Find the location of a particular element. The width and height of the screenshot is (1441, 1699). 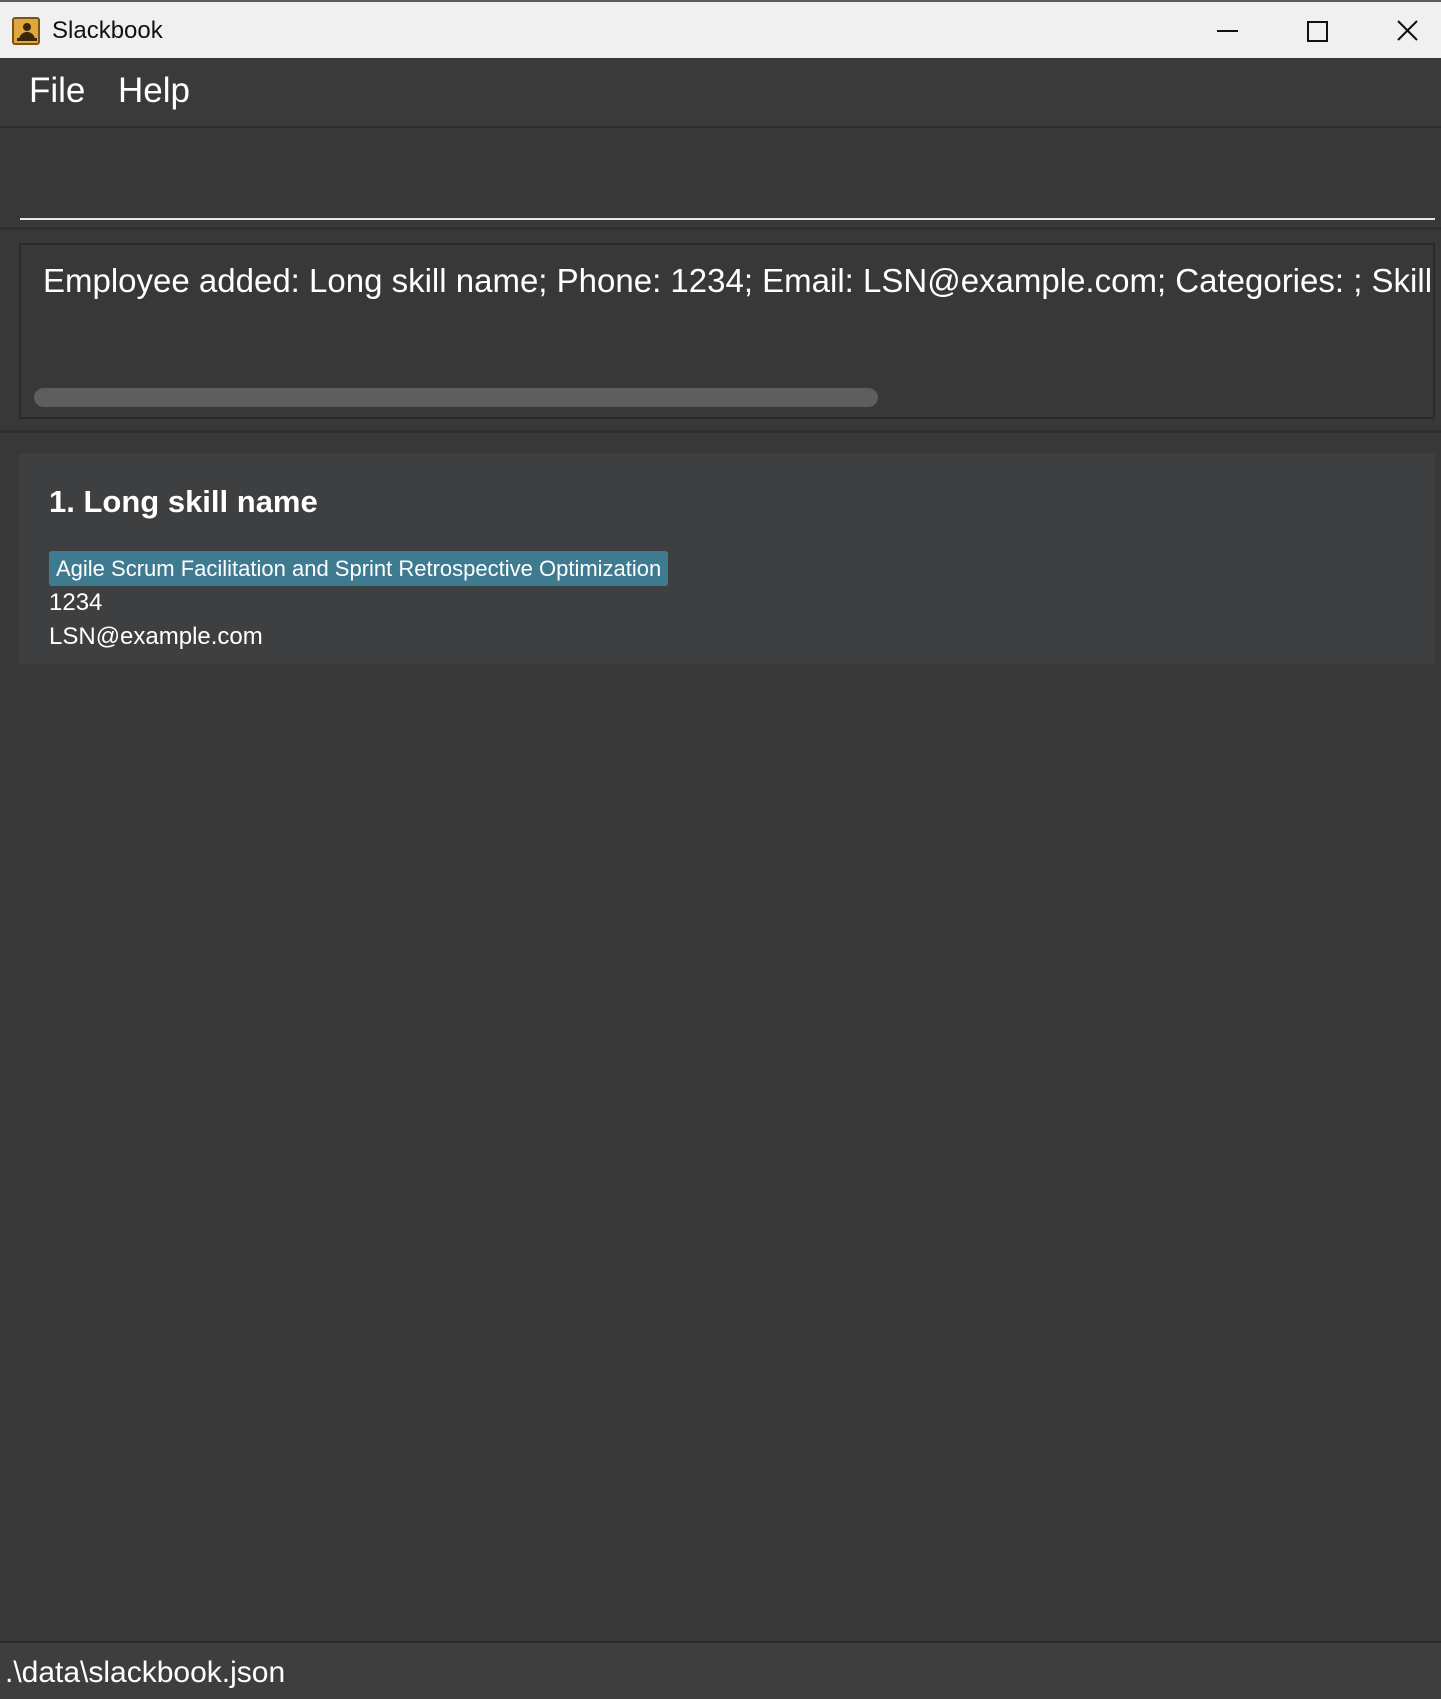

maximize-button is located at coordinates (1318, 31).